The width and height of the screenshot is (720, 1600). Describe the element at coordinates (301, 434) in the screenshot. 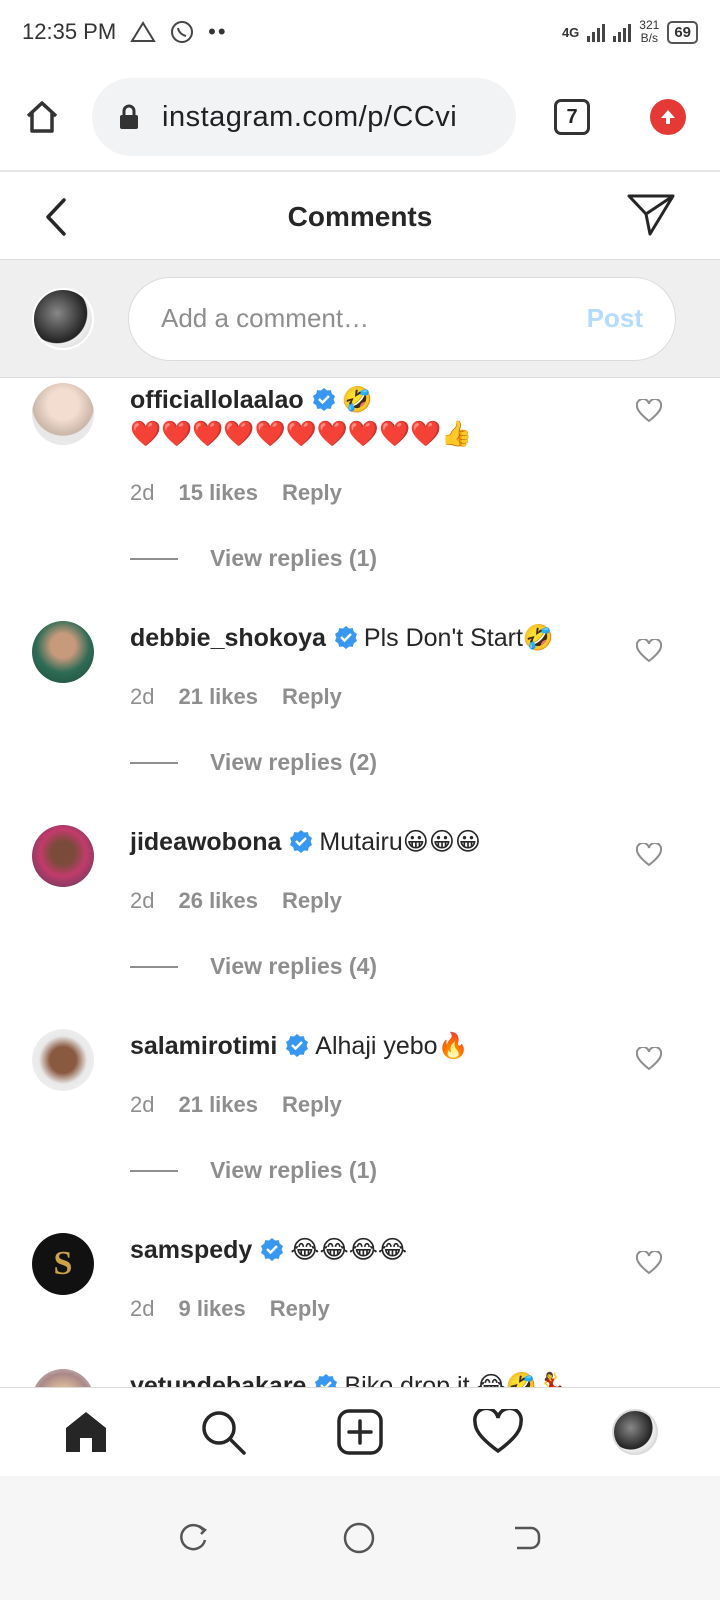

I see `comment-body-line2: ❤️❤️❤️❤️❤️❤️❤️❤️❤️❤️👍` at that location.